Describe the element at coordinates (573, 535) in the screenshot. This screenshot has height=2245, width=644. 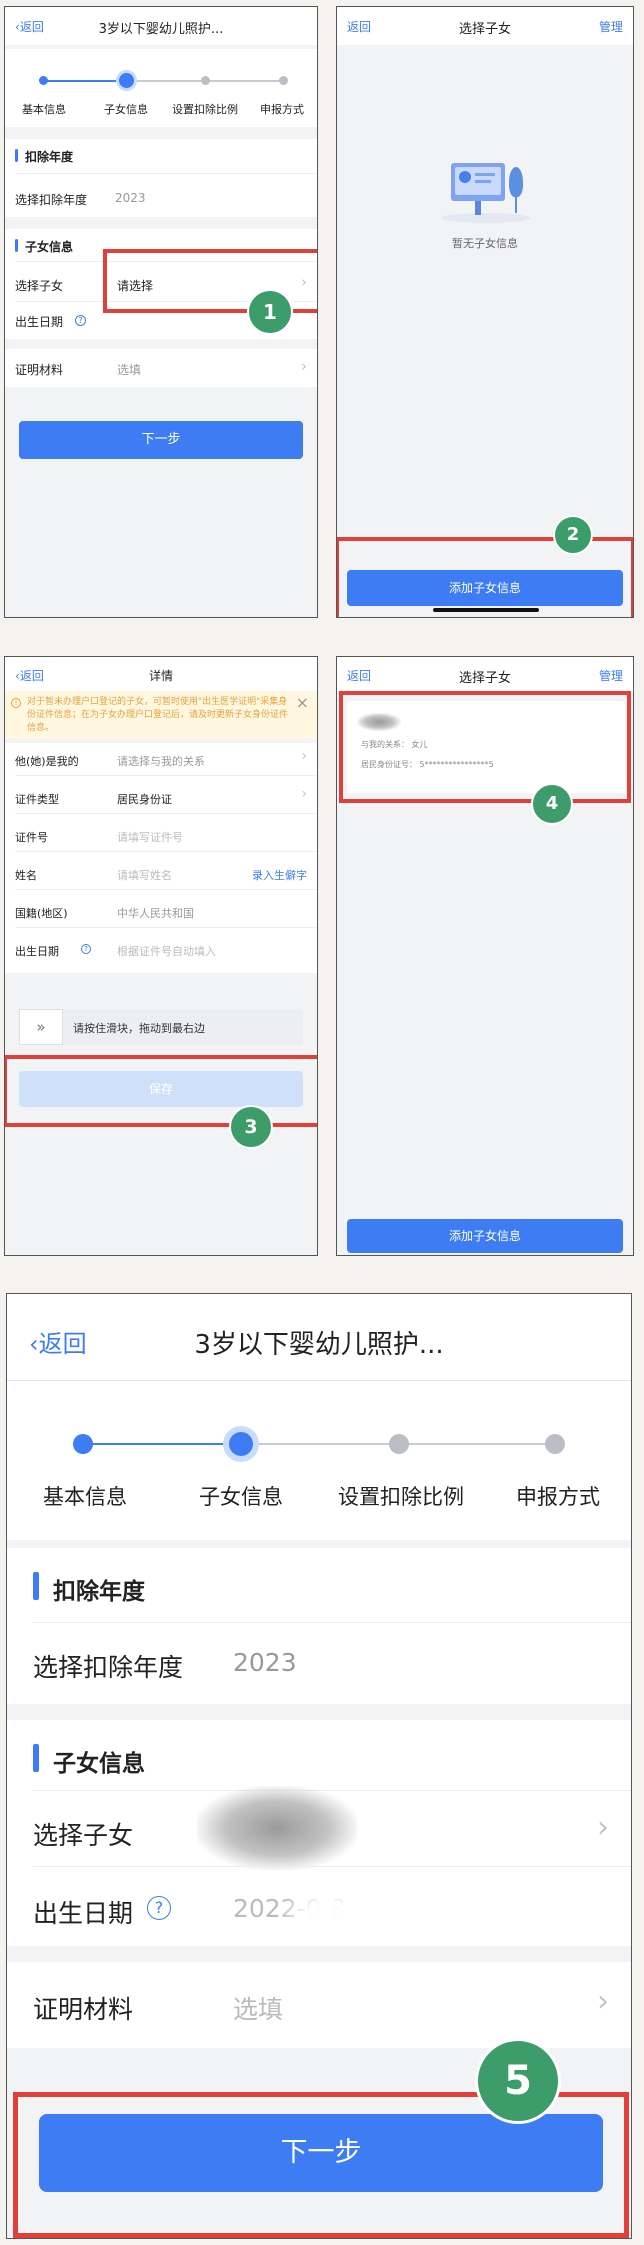
I see `step-badge-2: 2` at that location.